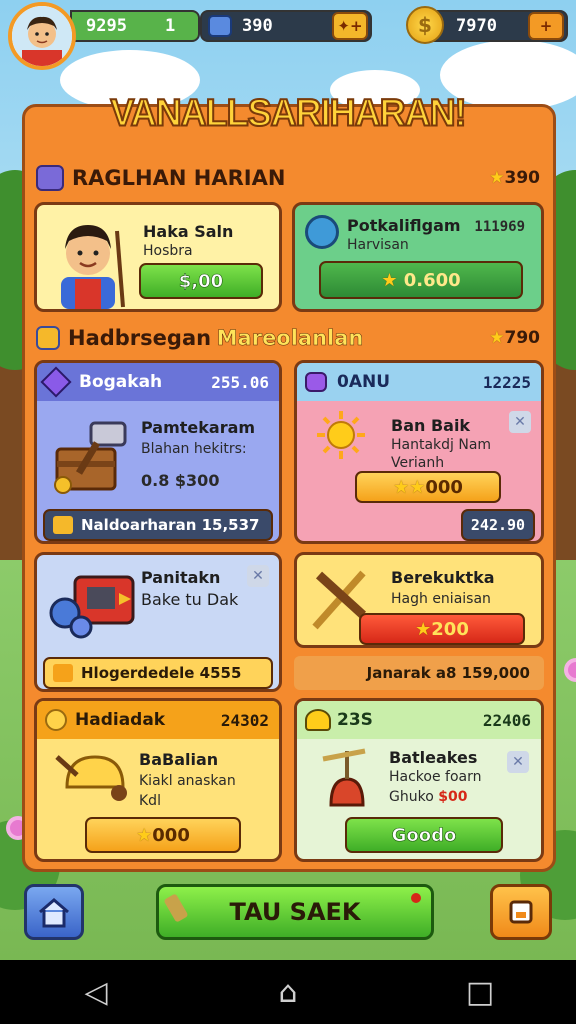 The width and height of the screenshot is (576, 1024). Describe the element at coordinates (95, 777) in the screenshot. I see `golden-helmet-icon` at that location.